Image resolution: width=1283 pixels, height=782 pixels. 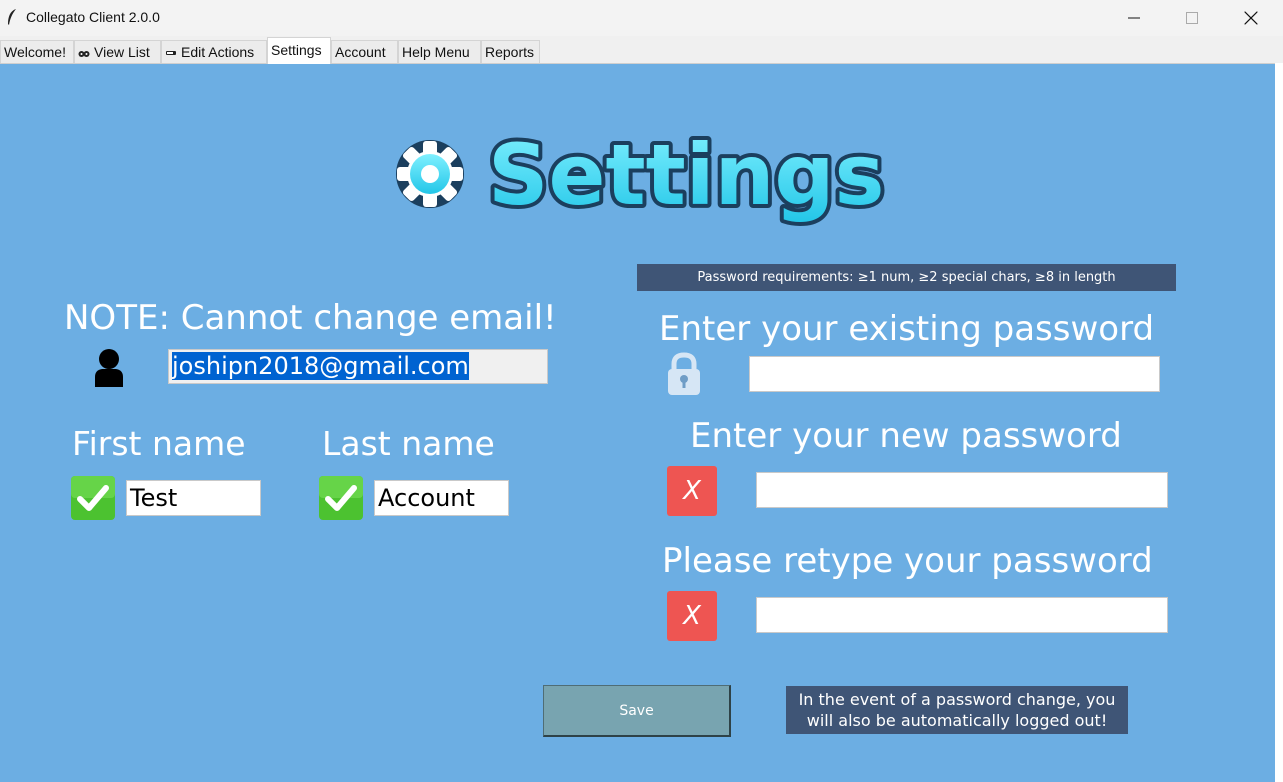 I want to click on tab-label: Welcome!, so click(x=35, y=52).